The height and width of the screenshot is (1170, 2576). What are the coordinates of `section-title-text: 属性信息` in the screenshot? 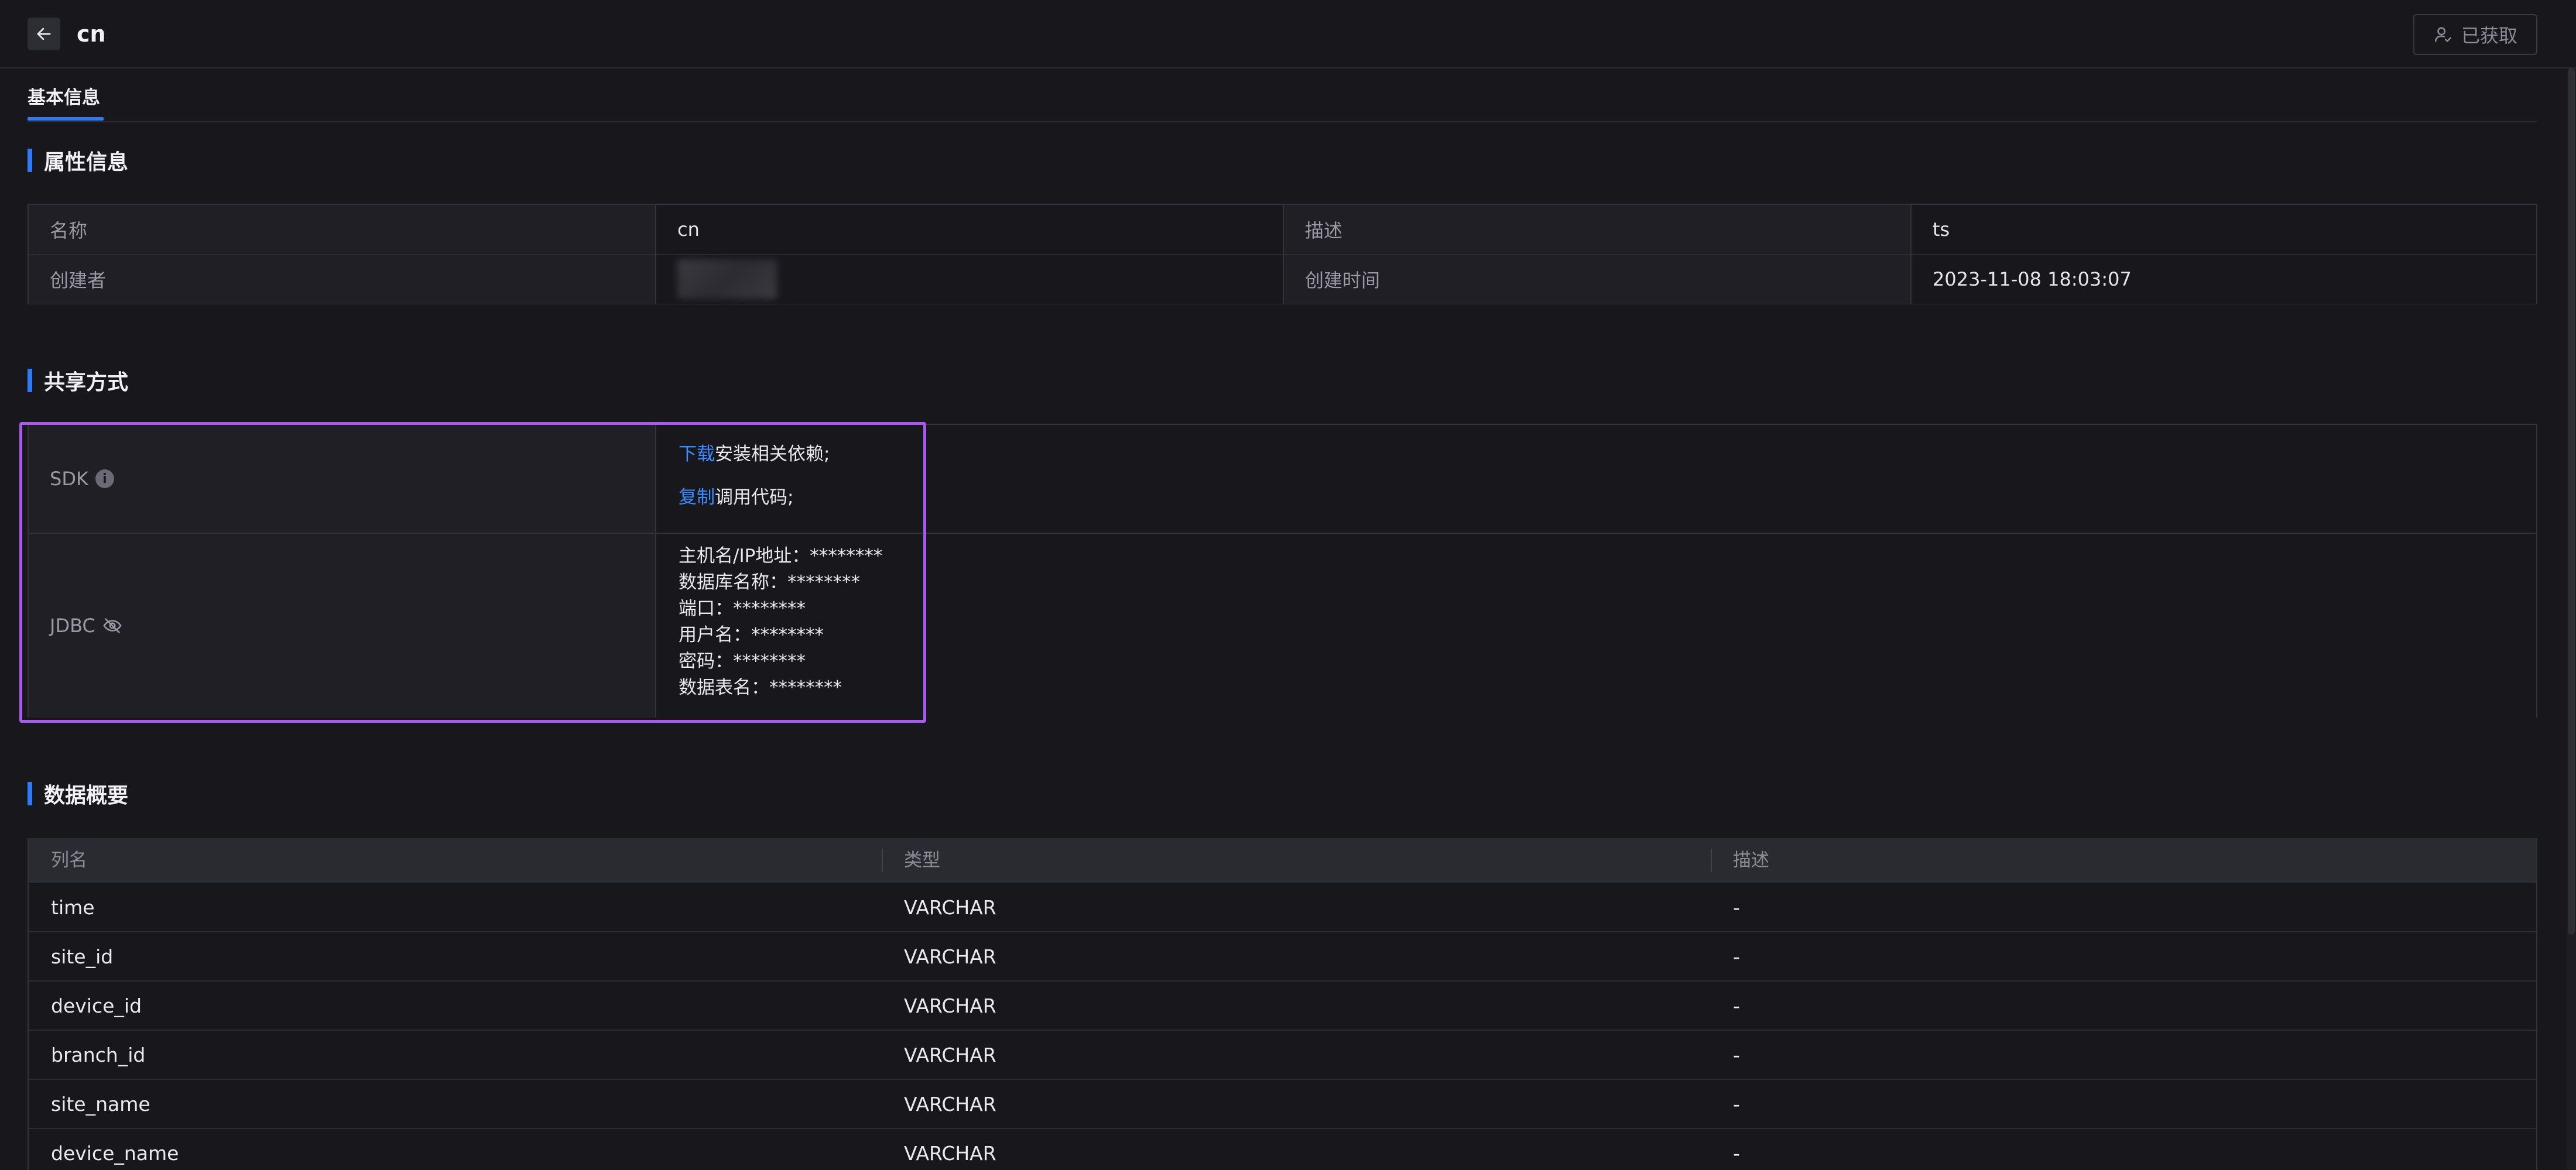 It's located at (86, 162).